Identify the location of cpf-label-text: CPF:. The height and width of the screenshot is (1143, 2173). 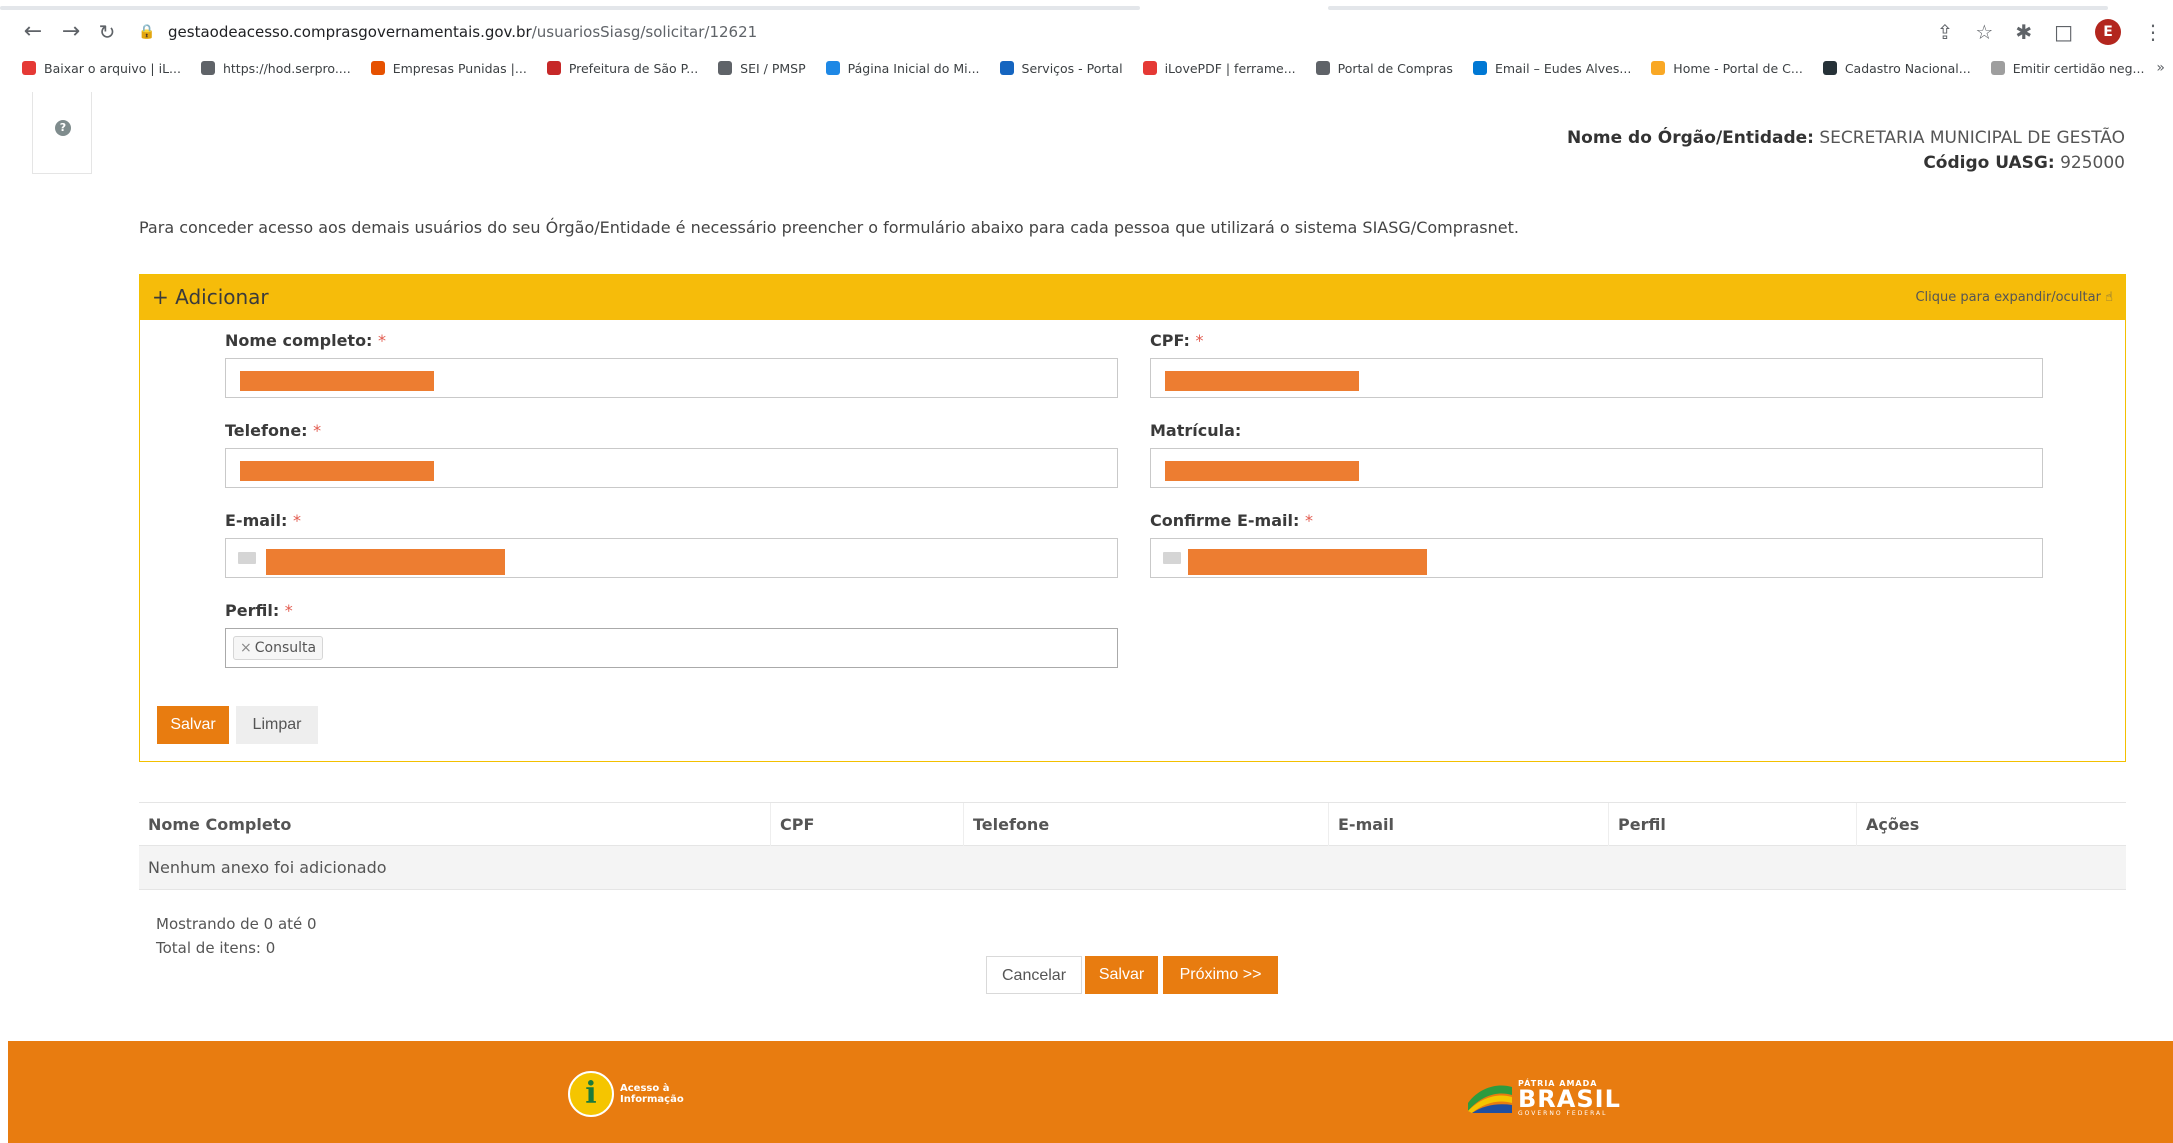
(1170, 340).